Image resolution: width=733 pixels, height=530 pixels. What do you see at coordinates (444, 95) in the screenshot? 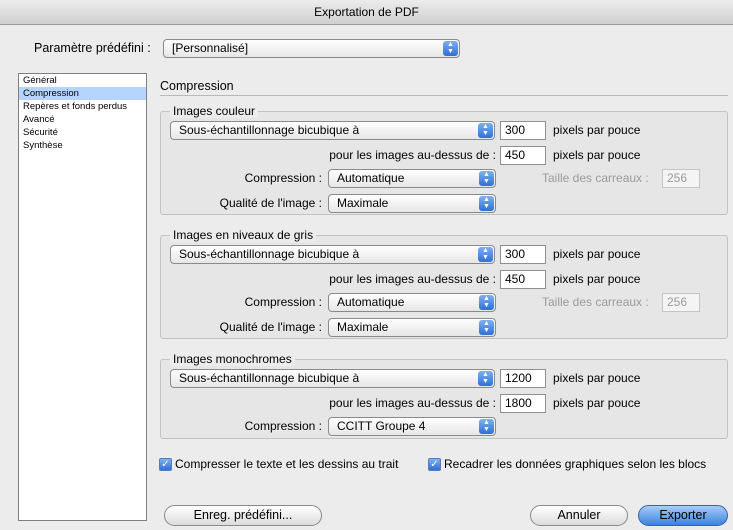
I see `section-divider` at bounding box center [444, 95].